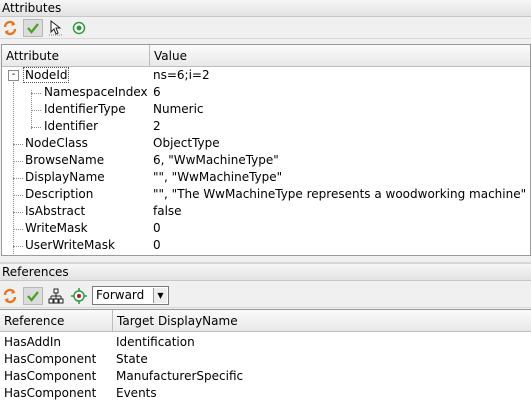  I want to click on attribute-row: UserWriteMask 0, so click(266, 245).